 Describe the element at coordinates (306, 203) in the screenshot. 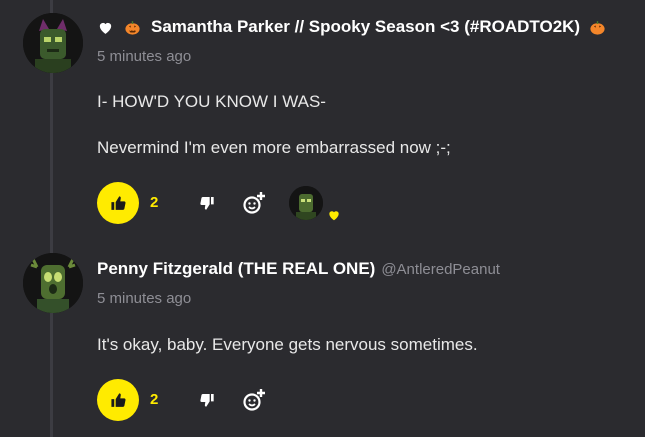

I see `reactor-avatar` at that location.